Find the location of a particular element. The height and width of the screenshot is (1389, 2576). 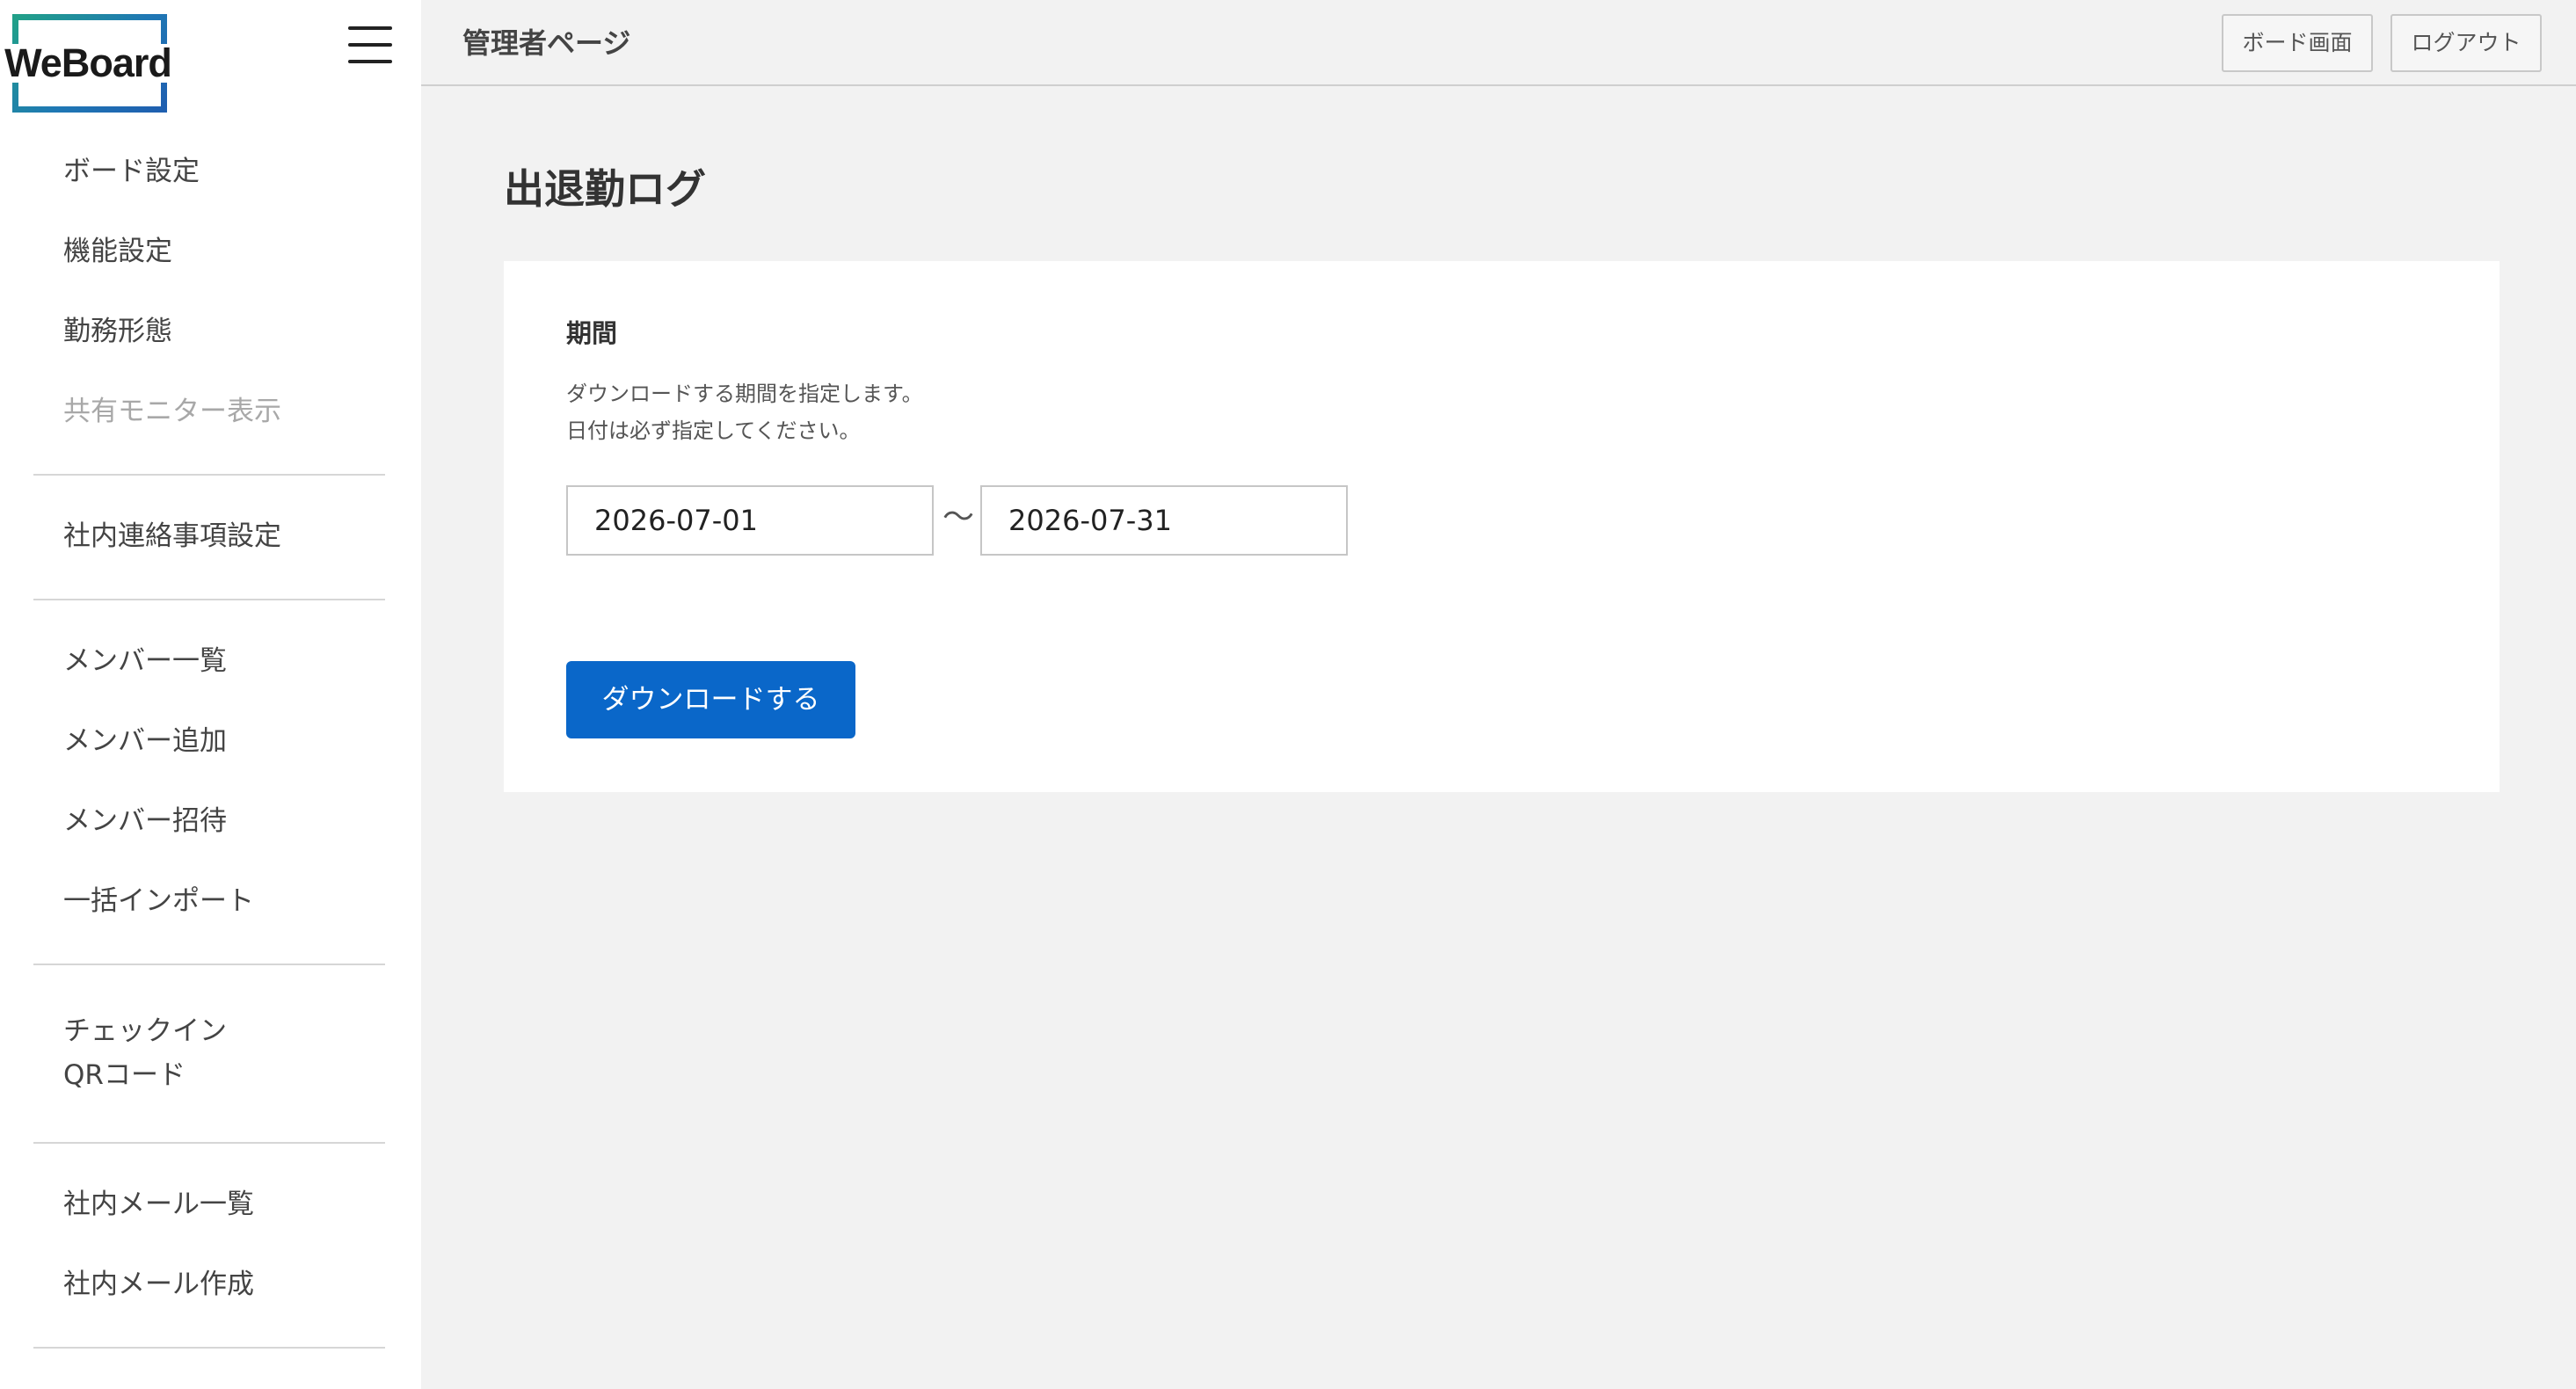

sidebar-item-shared-monitor: 共有モニター表示 is located at coordinates (172, 411).